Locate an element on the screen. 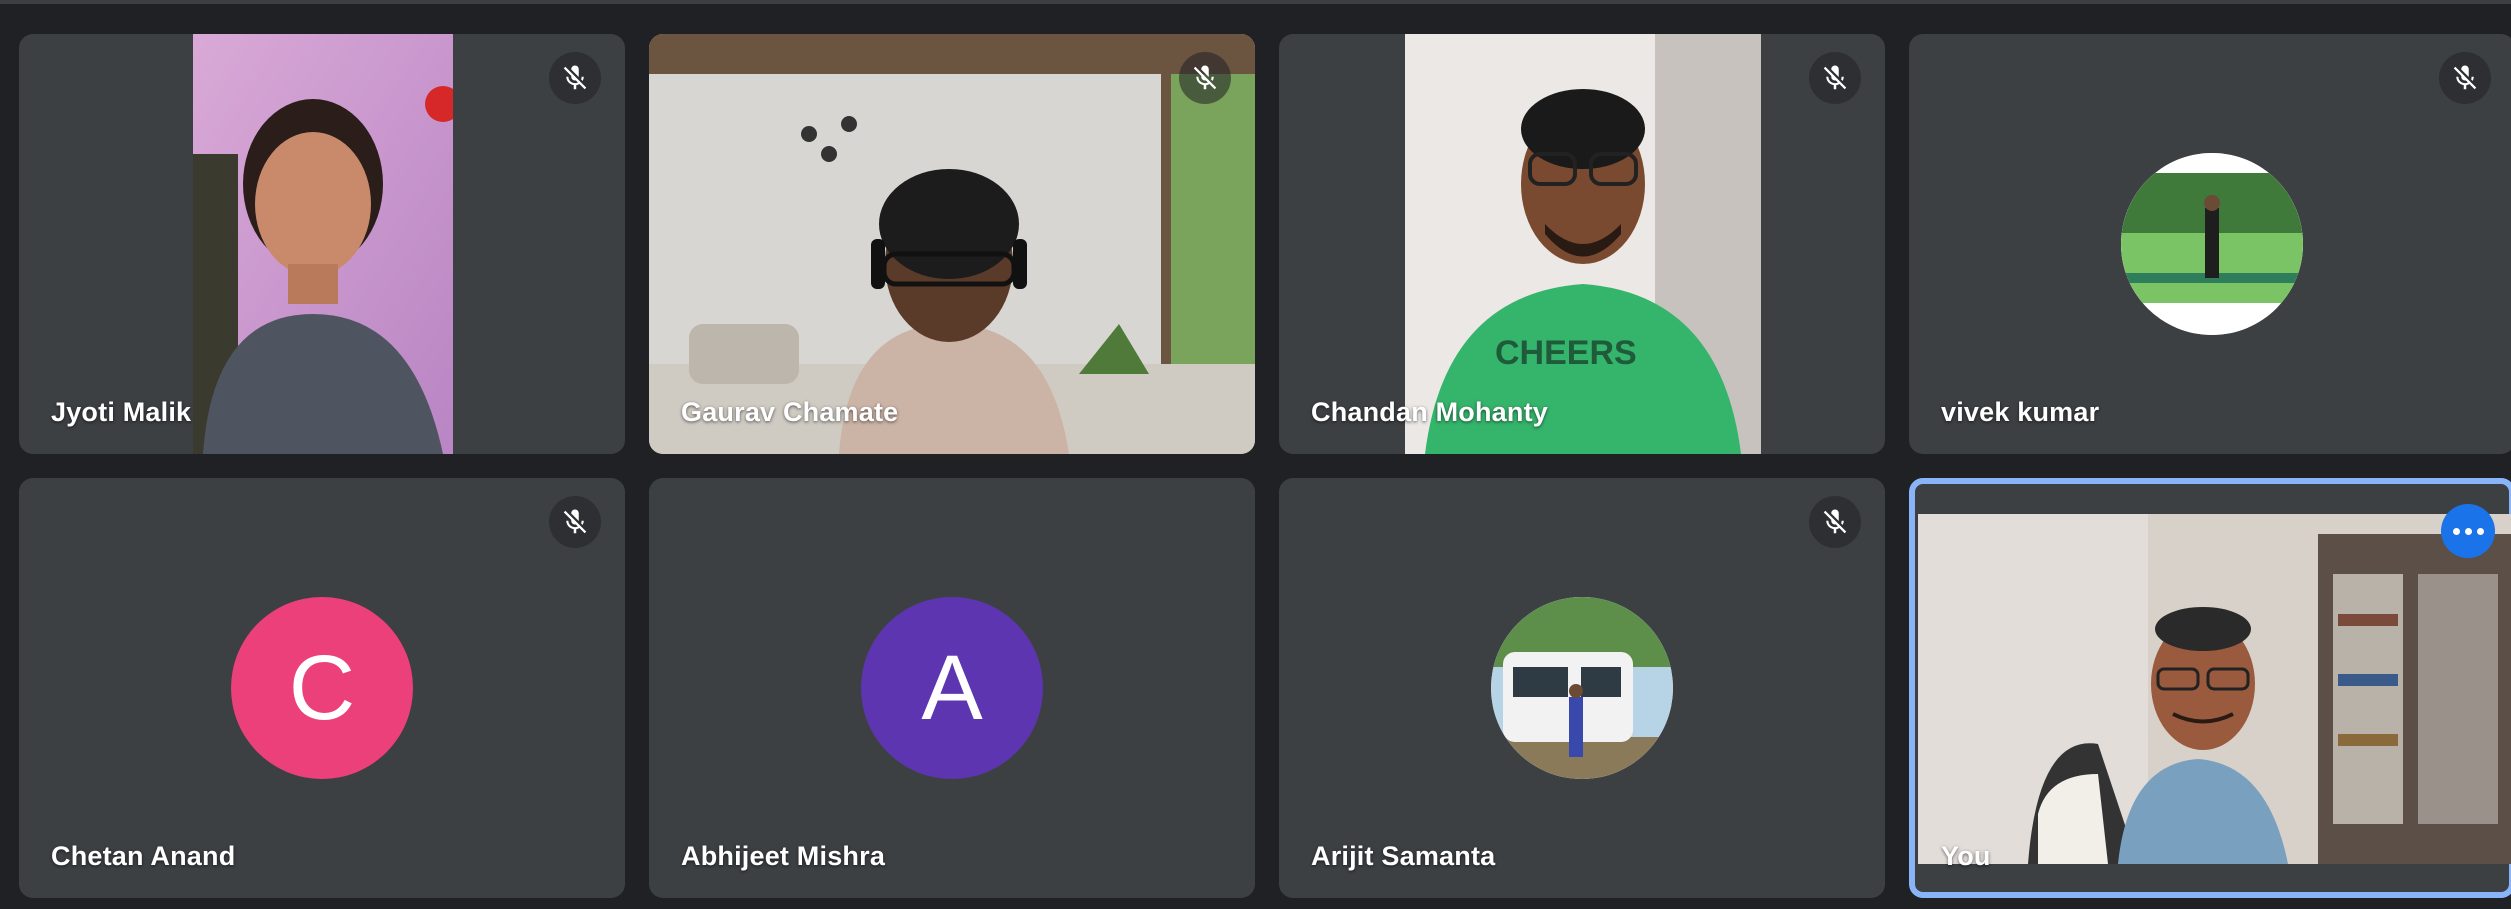 The width and height of the screenshot is (2511, 909). participant-name: vivek kumar is located at coordinates (2020, 412).